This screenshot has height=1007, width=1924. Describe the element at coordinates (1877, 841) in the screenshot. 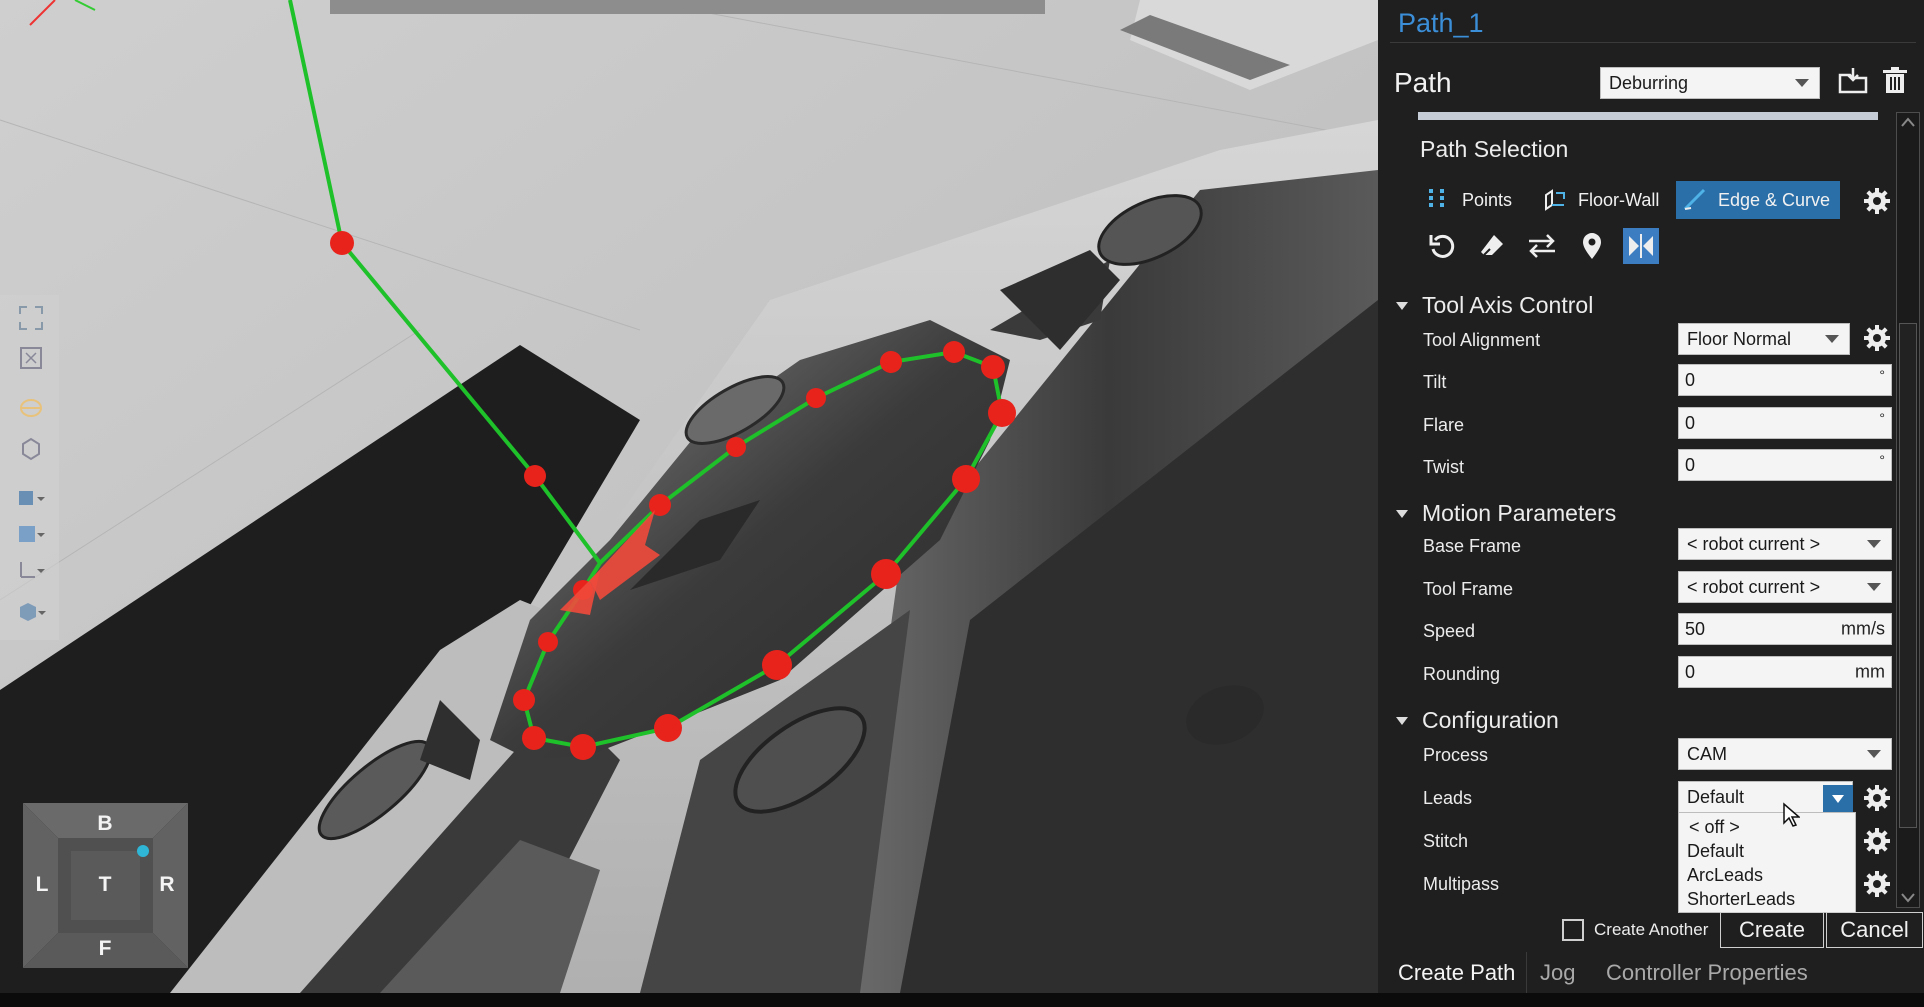

I see `stitch-settings-gear-icon` at that location.